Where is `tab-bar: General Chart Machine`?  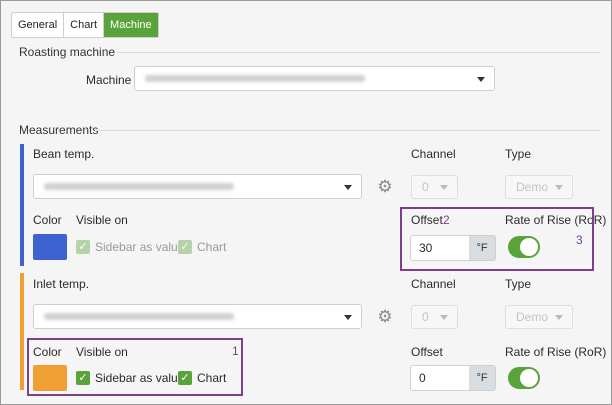 tab-bar: General Chart Machine is located at coordinates (85, 25).